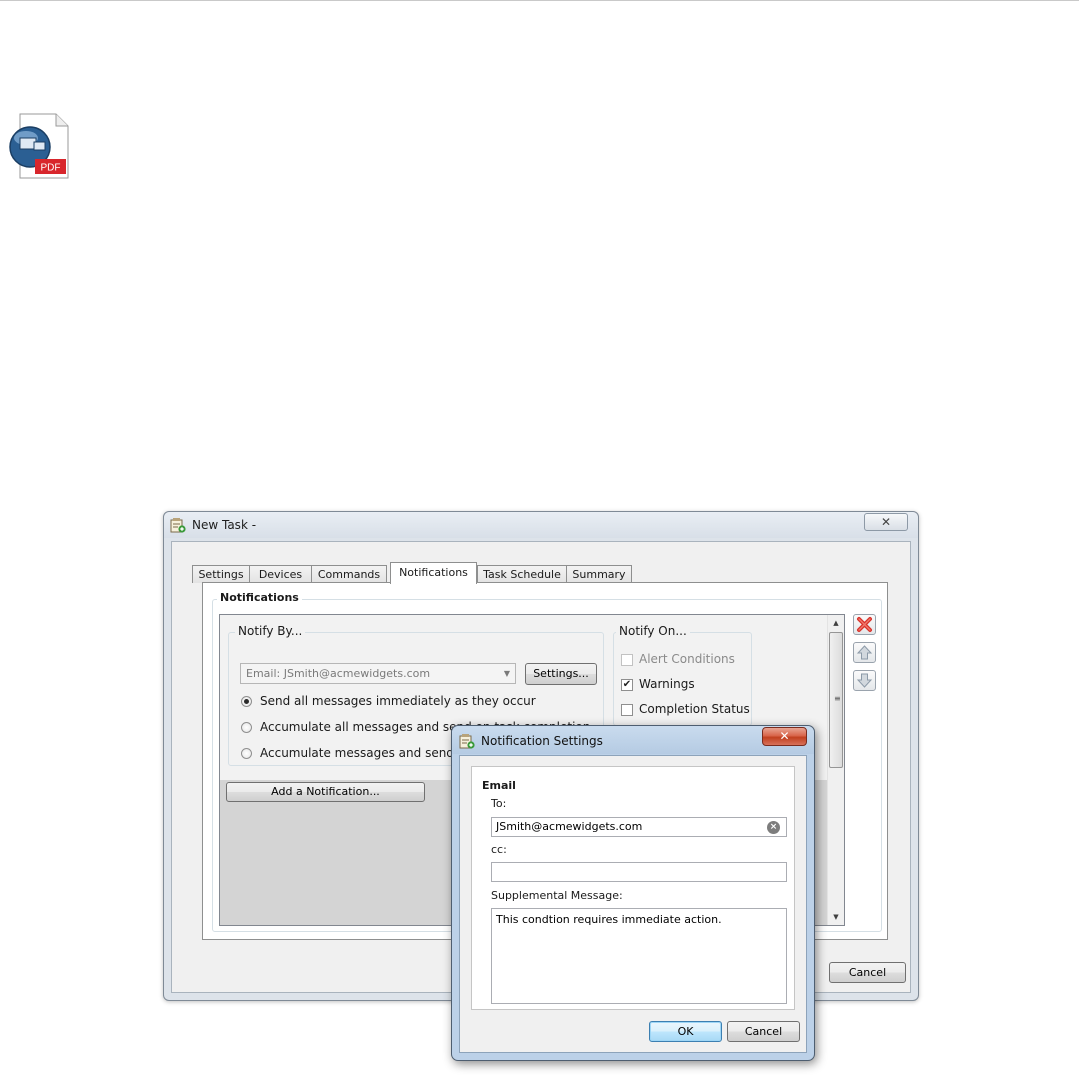  What do you see at coordinates (633, 740) in the screenshot?
I see `dialog-title-bar: Notification Settings ✕` at bounding box center [633, 740].